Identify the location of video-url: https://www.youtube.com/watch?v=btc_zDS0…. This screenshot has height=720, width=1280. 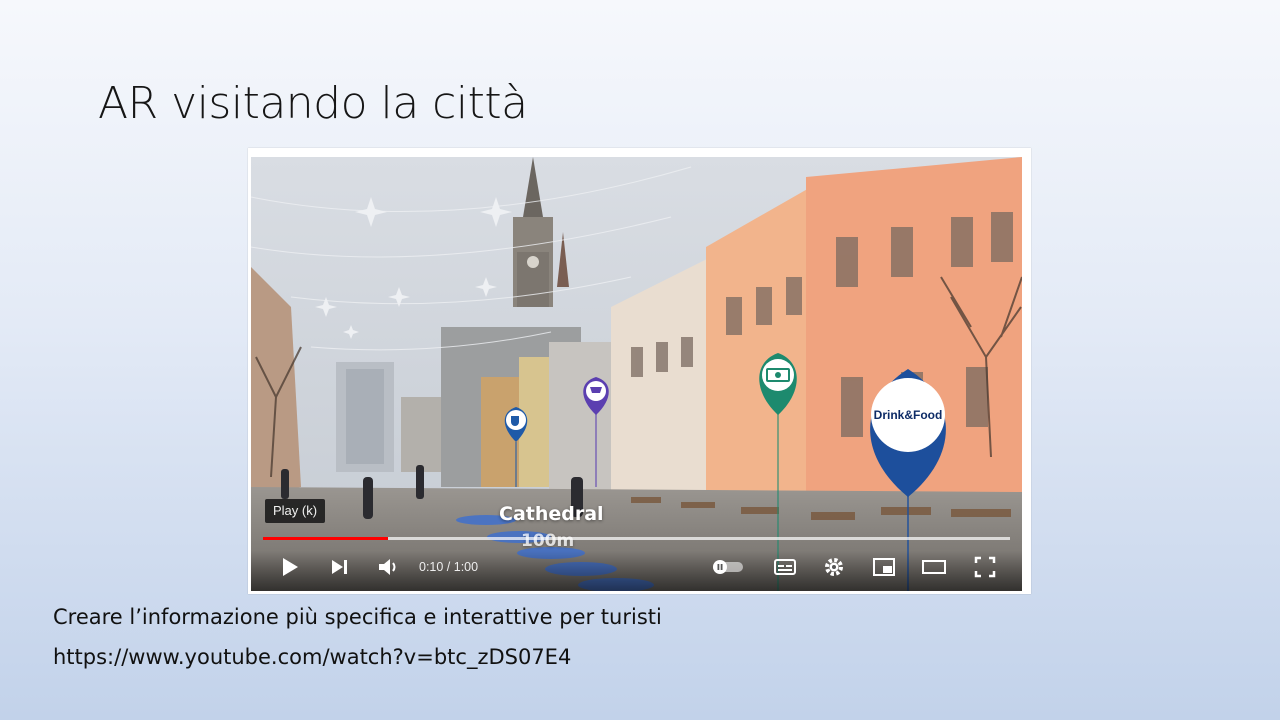
(312, 657).